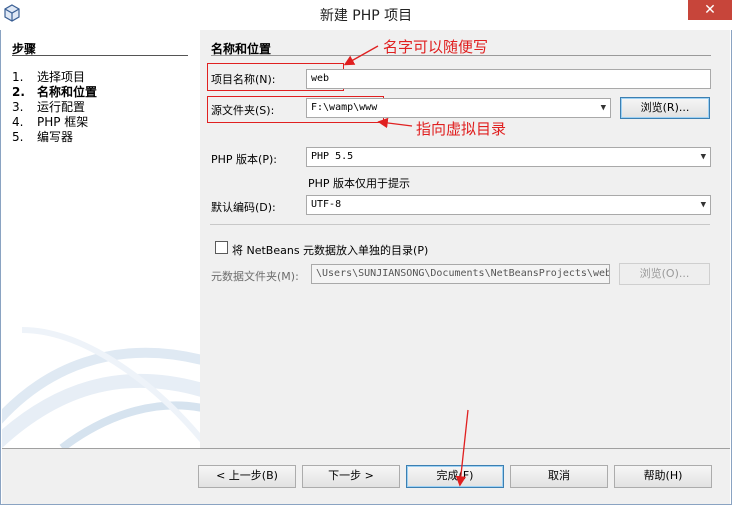 The image size is (732, 505). I want to click on annotation-arrow-finish, so click(462, 448).